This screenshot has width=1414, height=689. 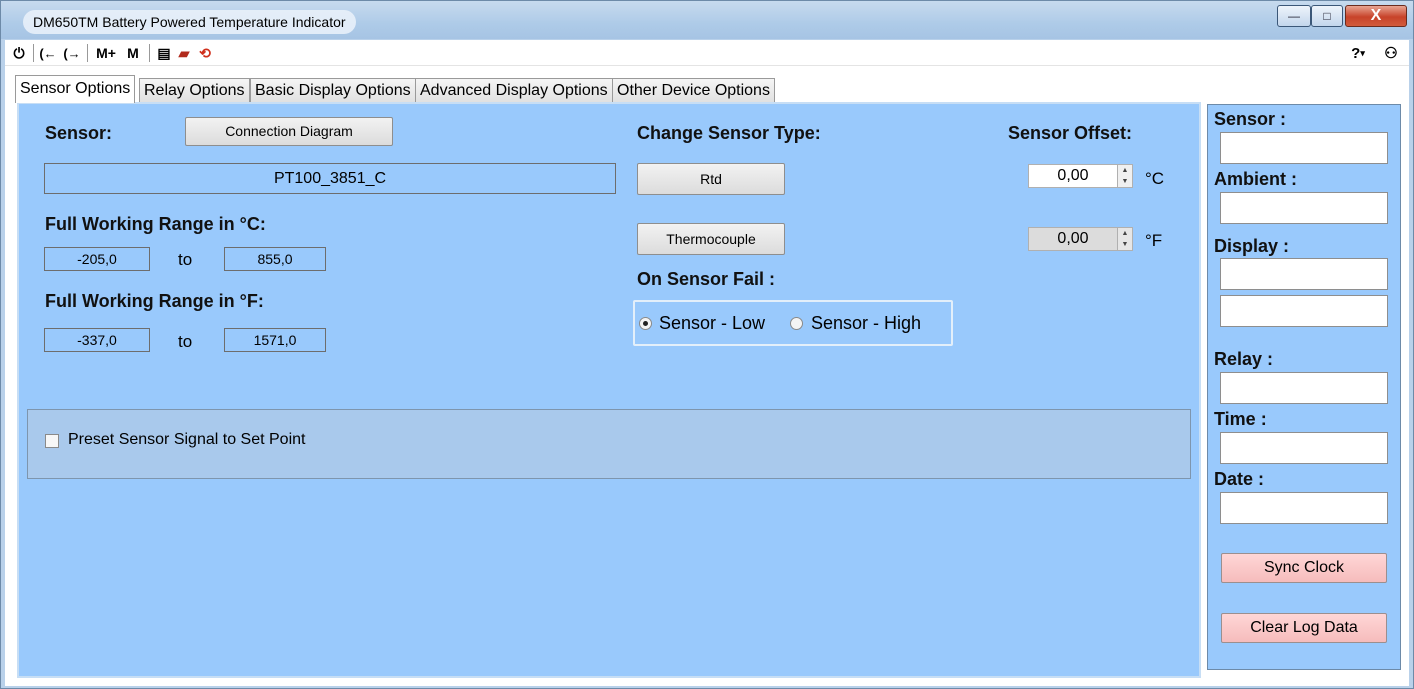 I want to click on sensor-type-display: PT100_3851_C, so click(x=330, y=178).